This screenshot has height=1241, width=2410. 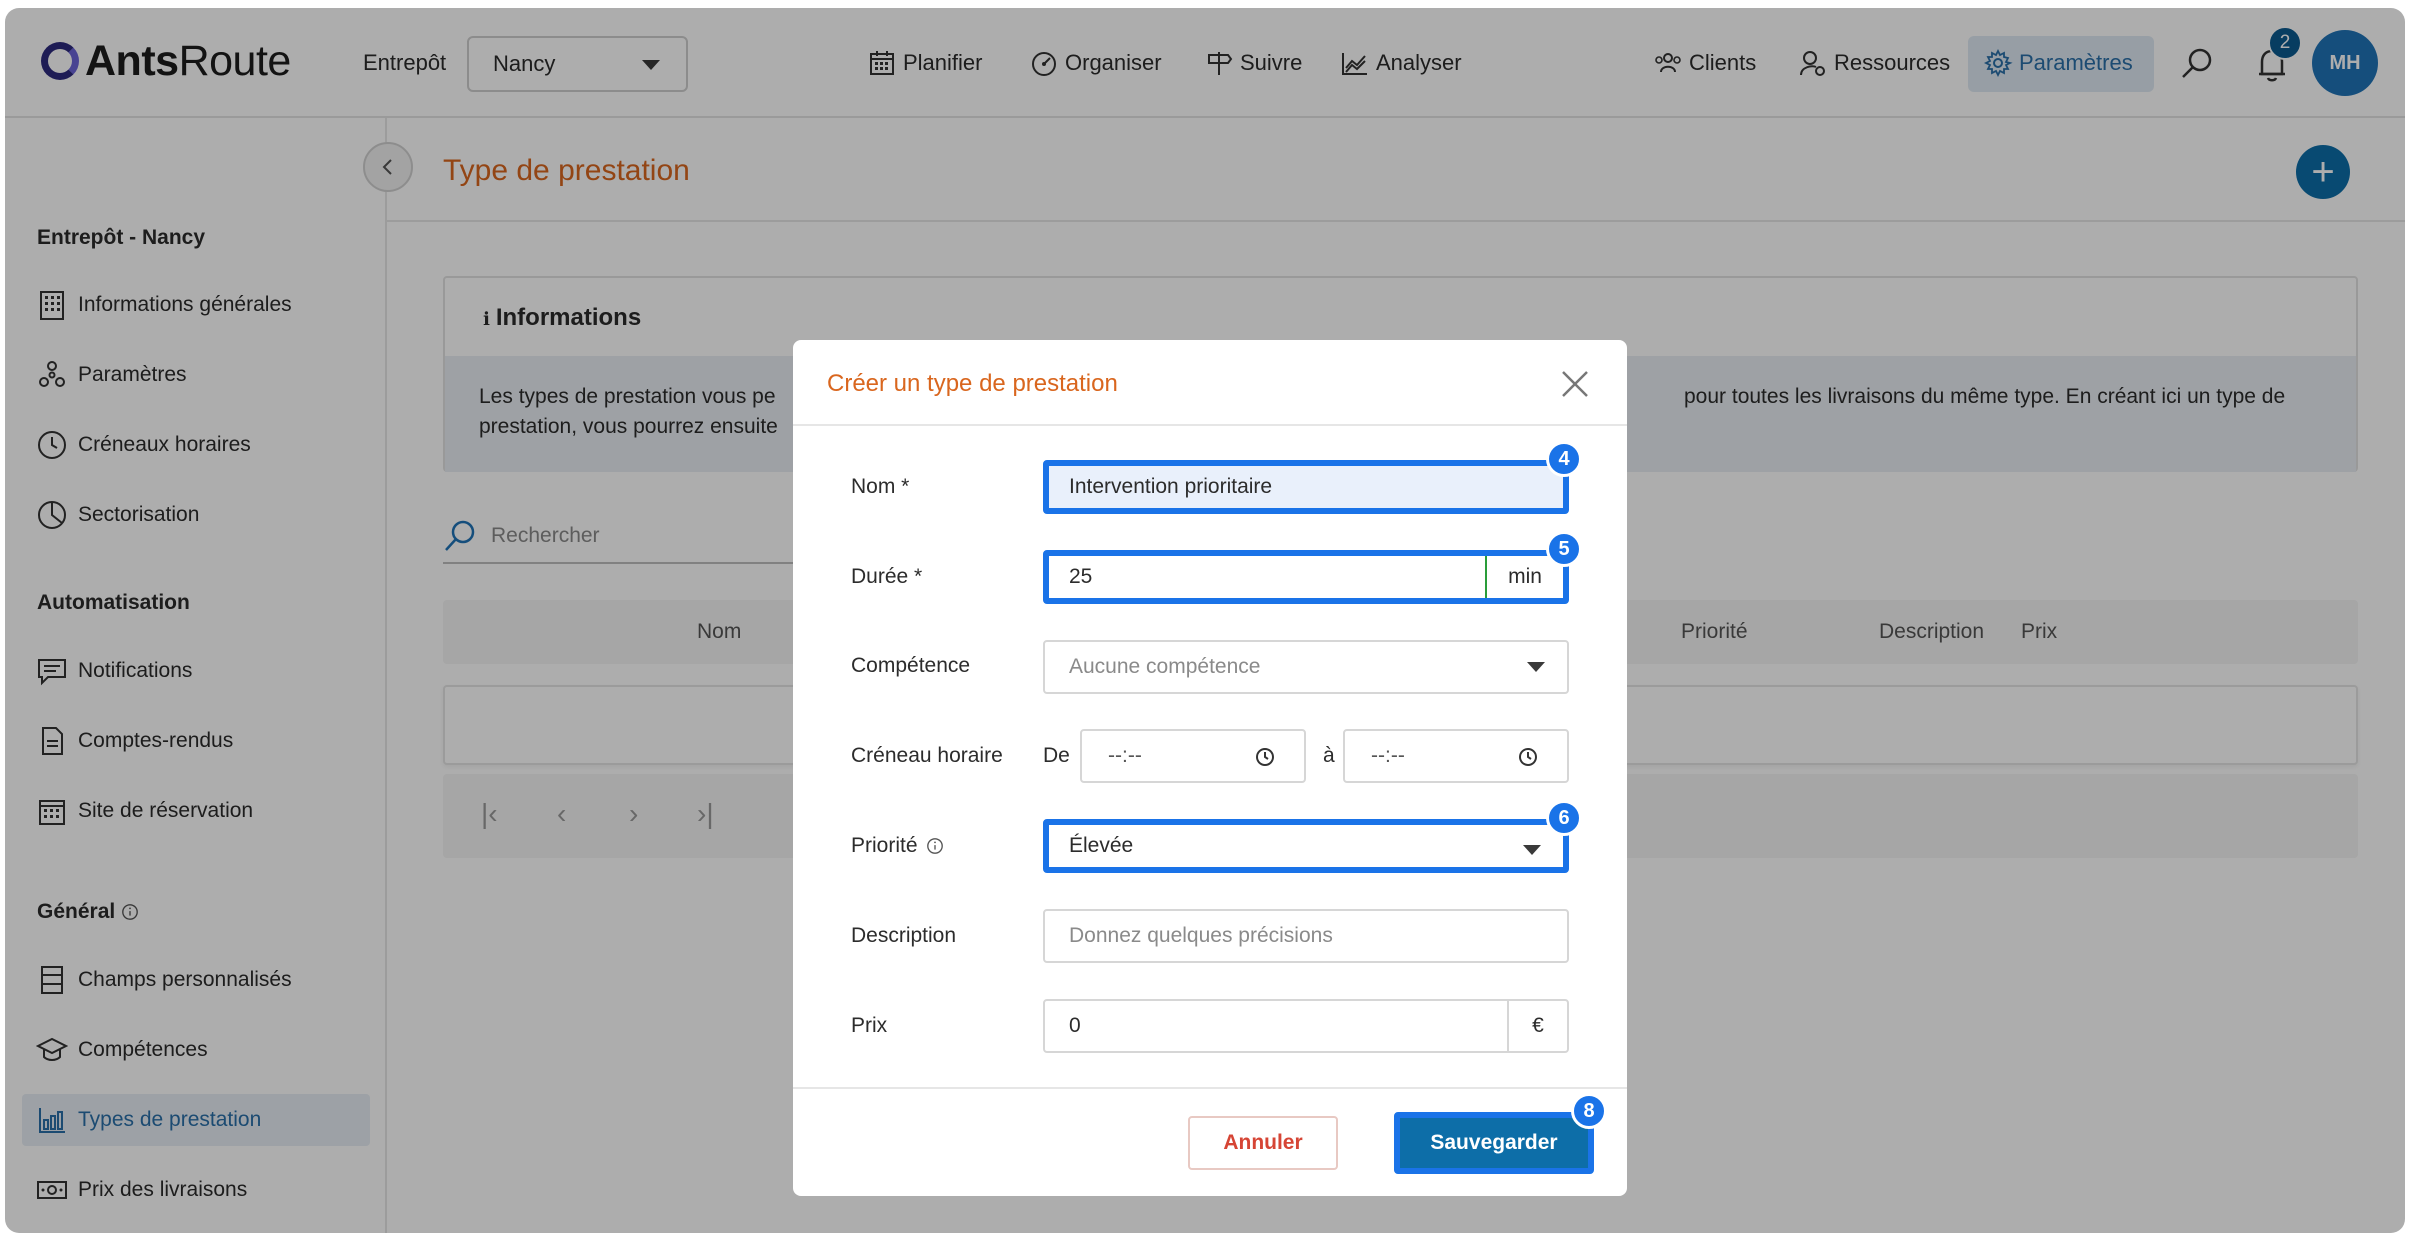 I want to click on step-badge: 6, so click(x=1564, y=818).